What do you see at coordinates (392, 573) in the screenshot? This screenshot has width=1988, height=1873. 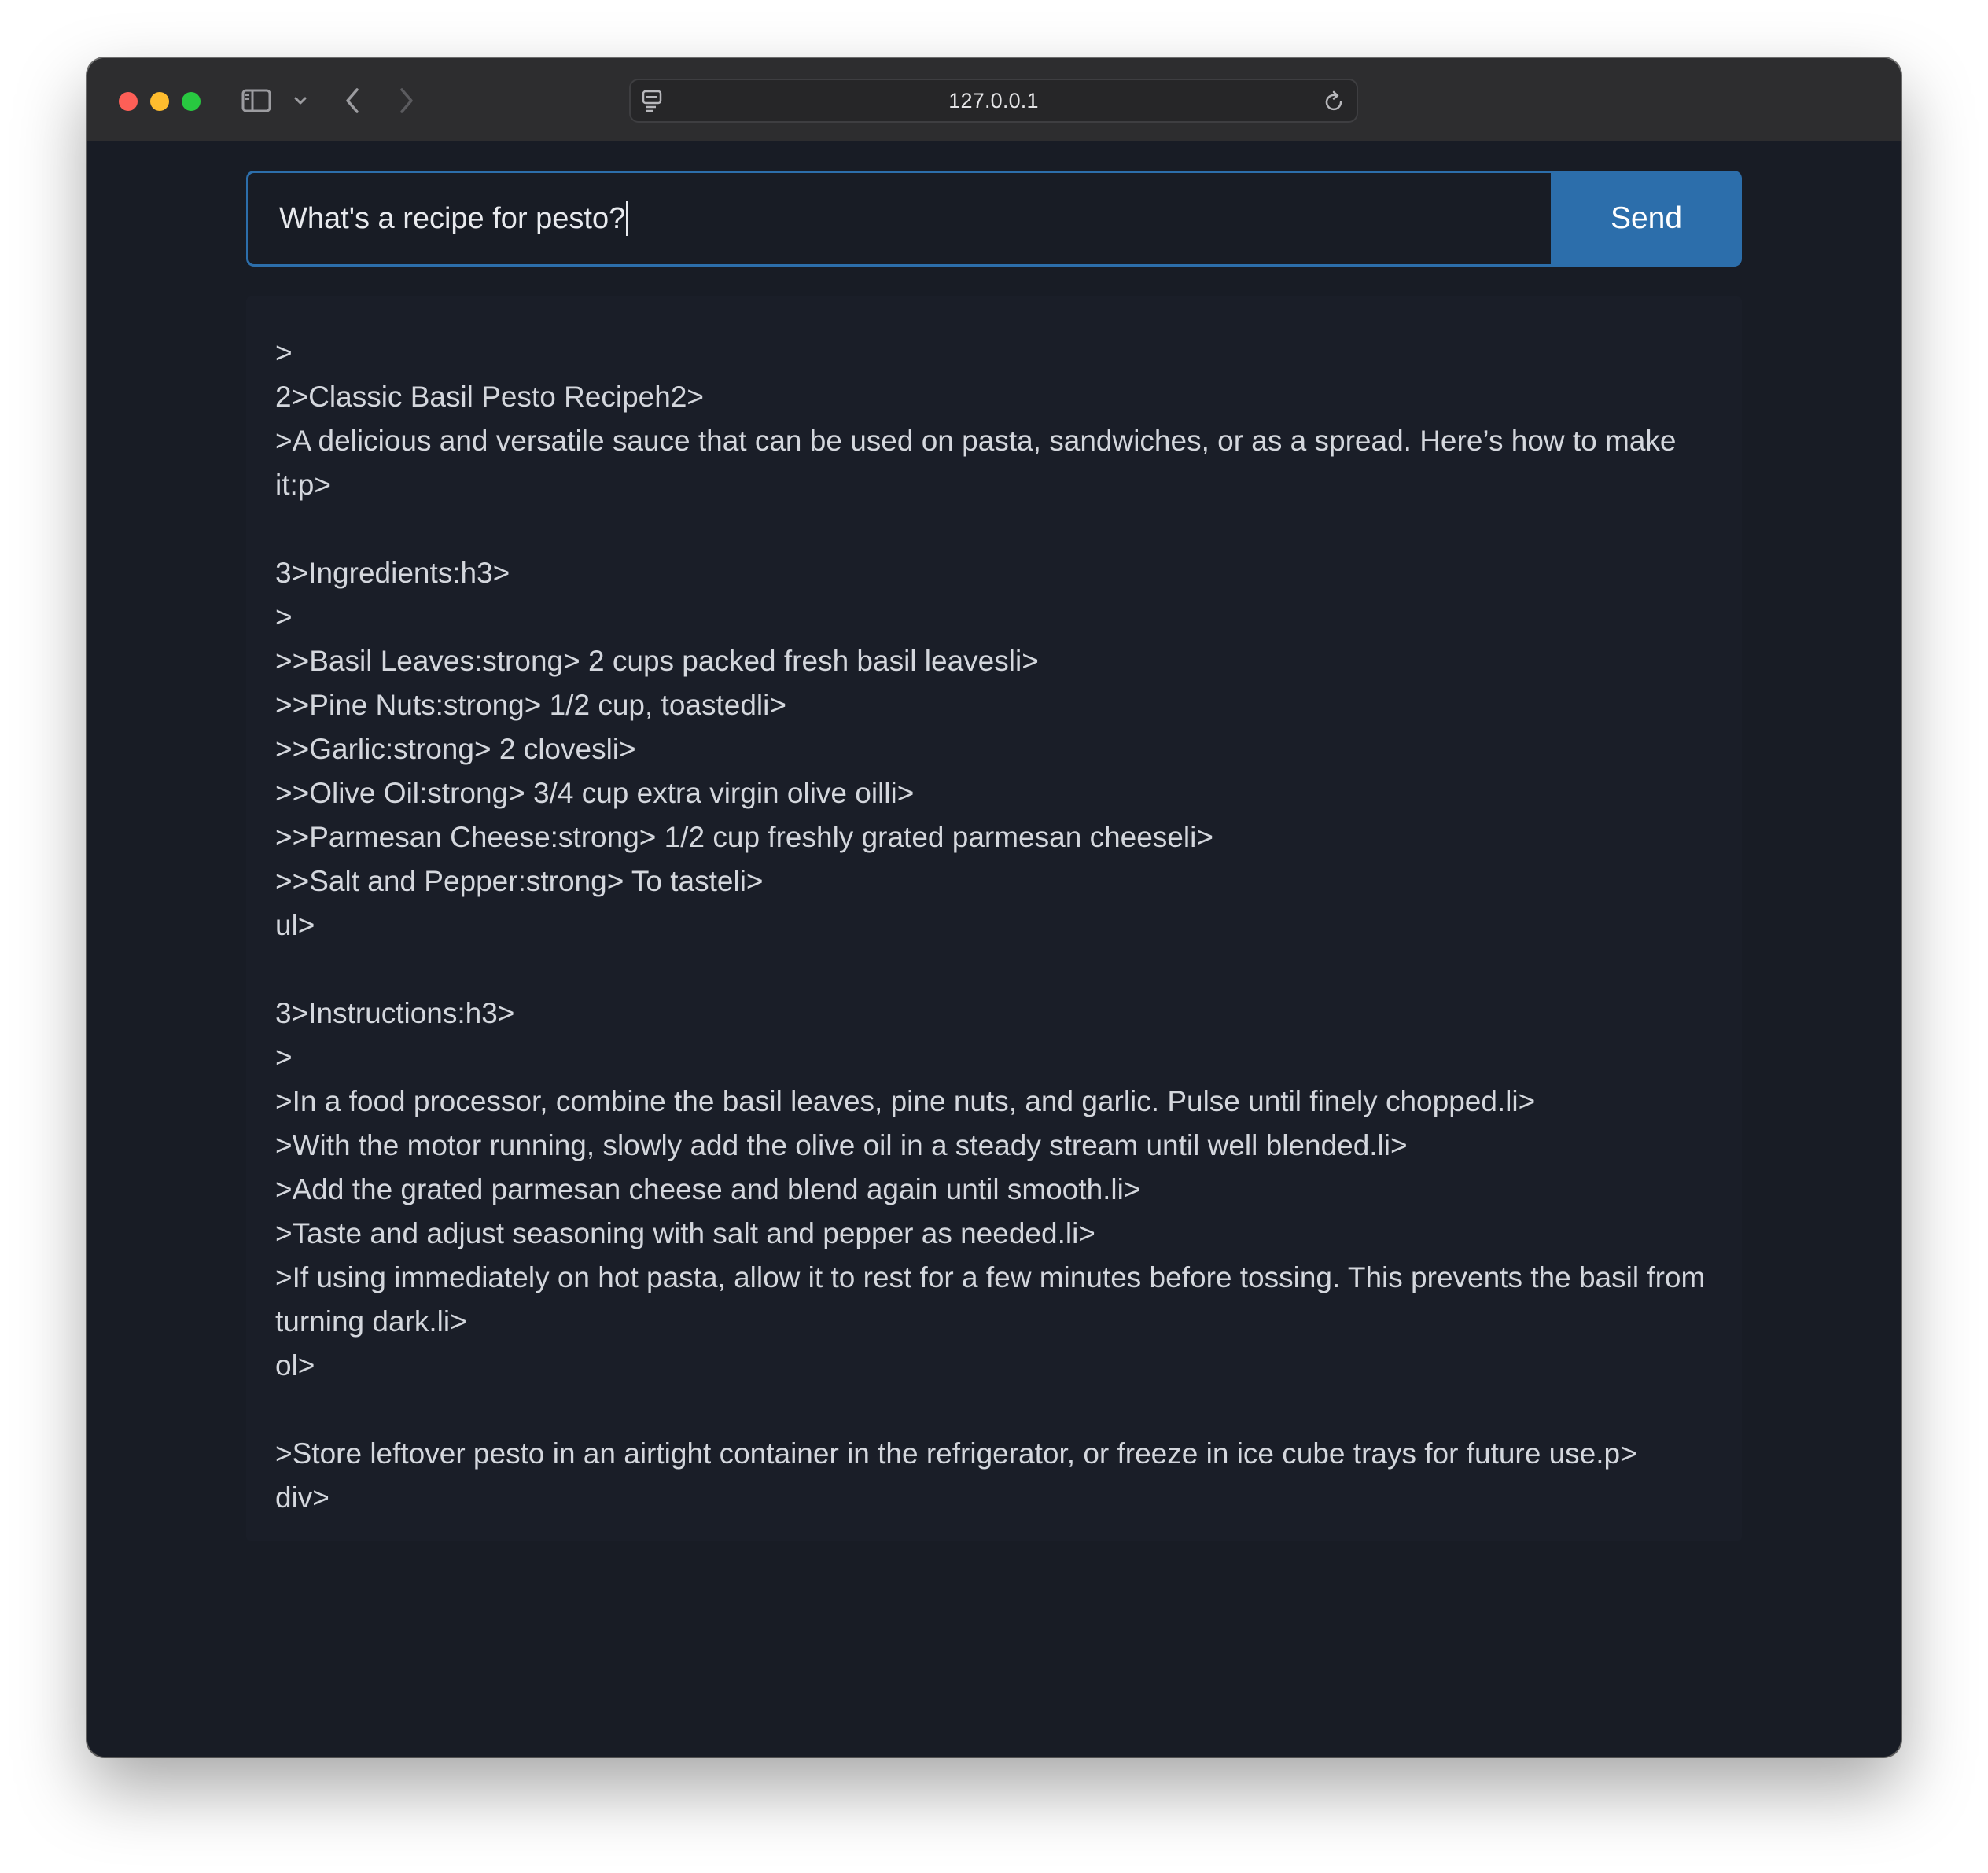 I see `response-line: 3>Ingredients:h3>` at bounding box center [392, 573].